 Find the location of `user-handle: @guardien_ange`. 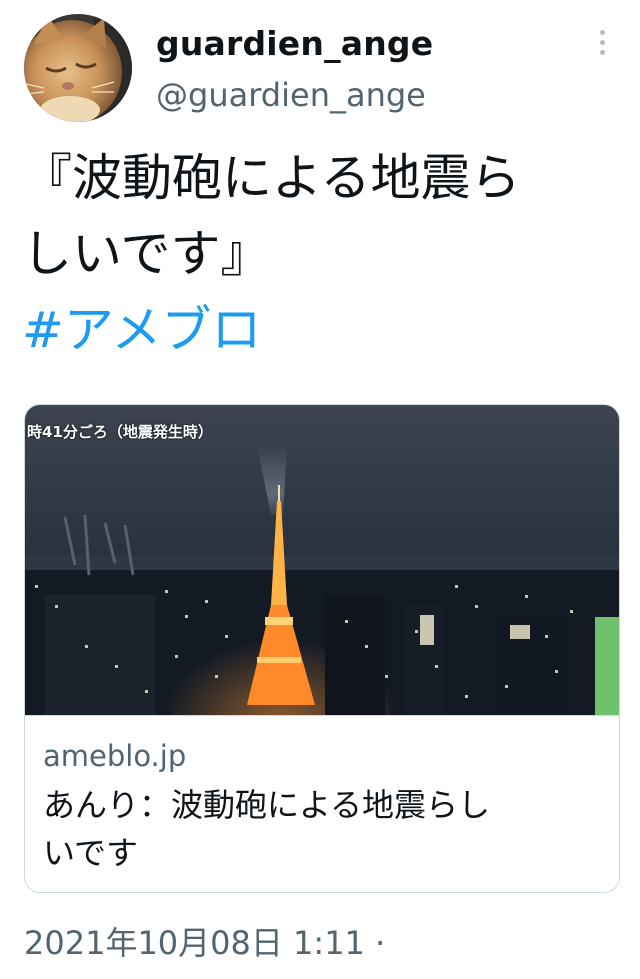

user-handle: @guardien_ange is located at coordinates (291, 95).